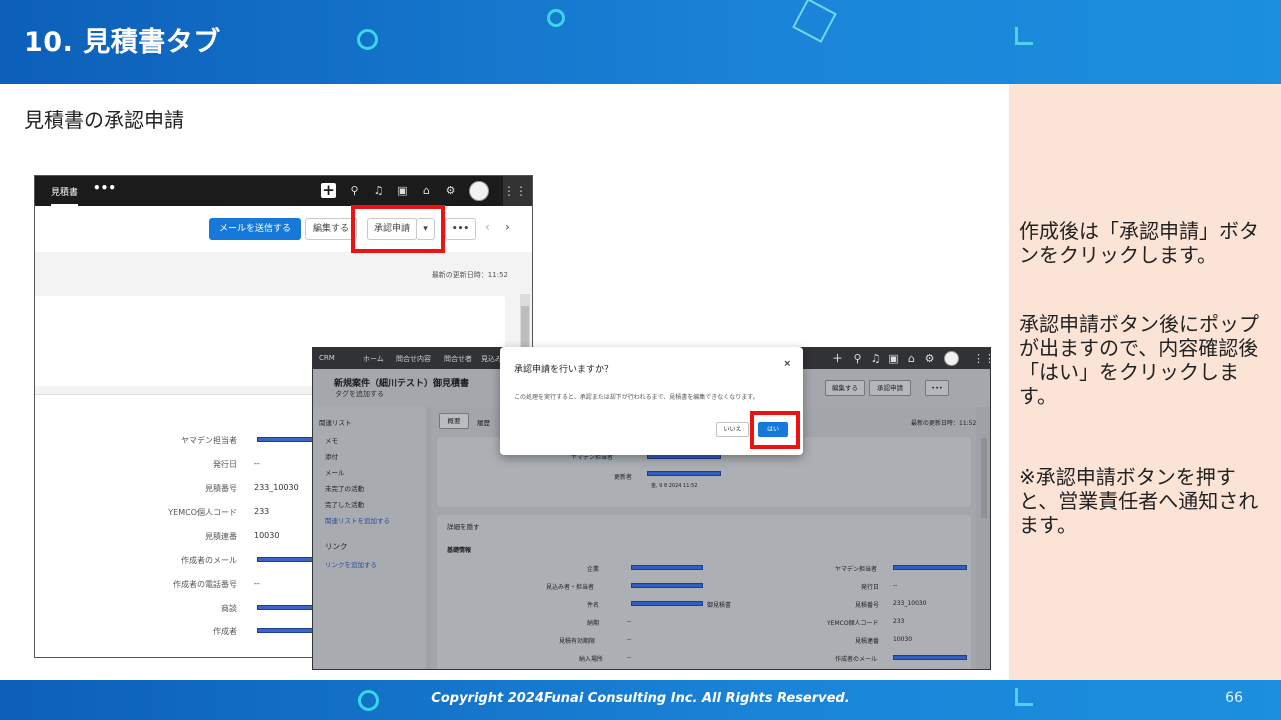  Describe the element at coordinates (483, 422) in the screenshot. I see `tab-history: 履歴` at that location.